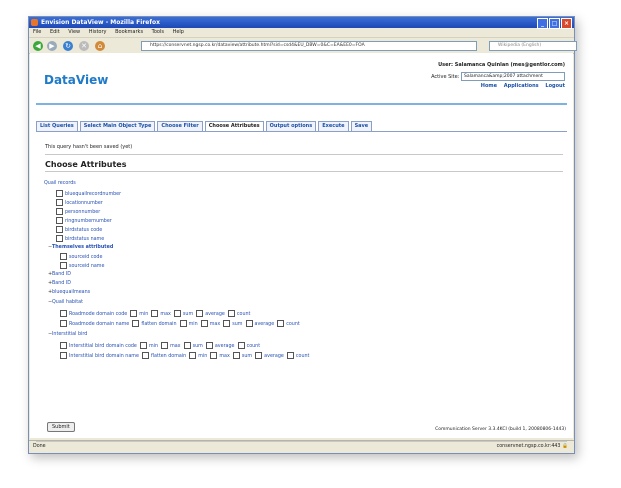 Image resolution: width=621 pixels, height=488 pixels. What do you see at coordinates (98, 32) in the screenshot?
I see `menu-history: History` at bounding box center [98, 32].